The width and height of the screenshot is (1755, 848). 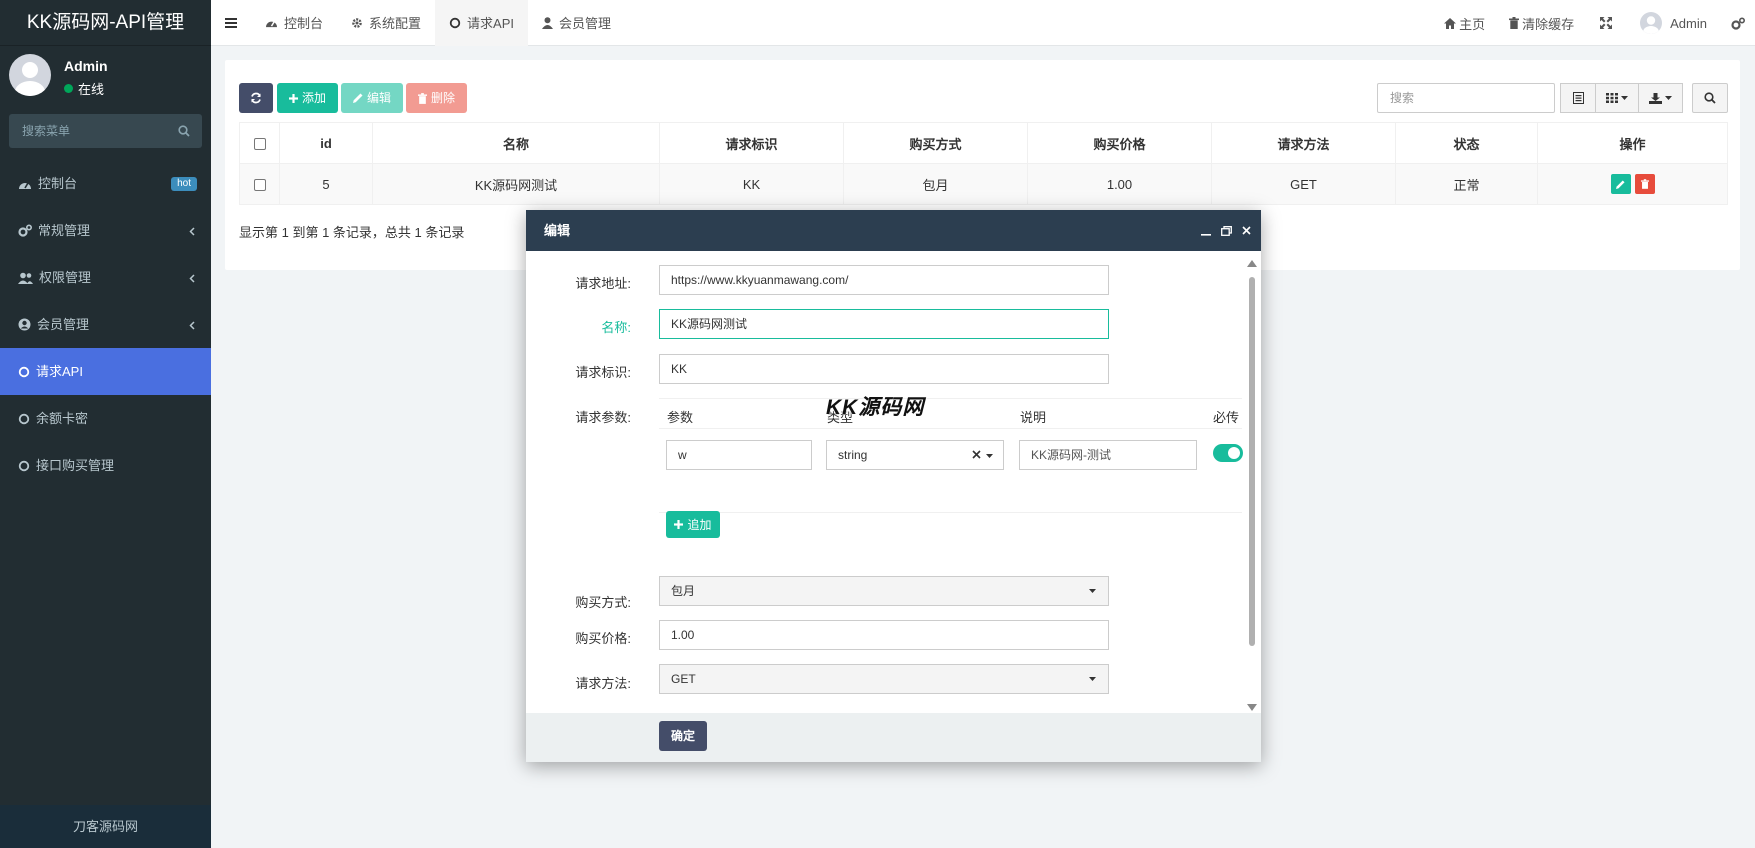 What do you see at coordinates (1226, 417) in the screenshot?
I see `param-header-required: 必传` at bounding box center [1226, 417].